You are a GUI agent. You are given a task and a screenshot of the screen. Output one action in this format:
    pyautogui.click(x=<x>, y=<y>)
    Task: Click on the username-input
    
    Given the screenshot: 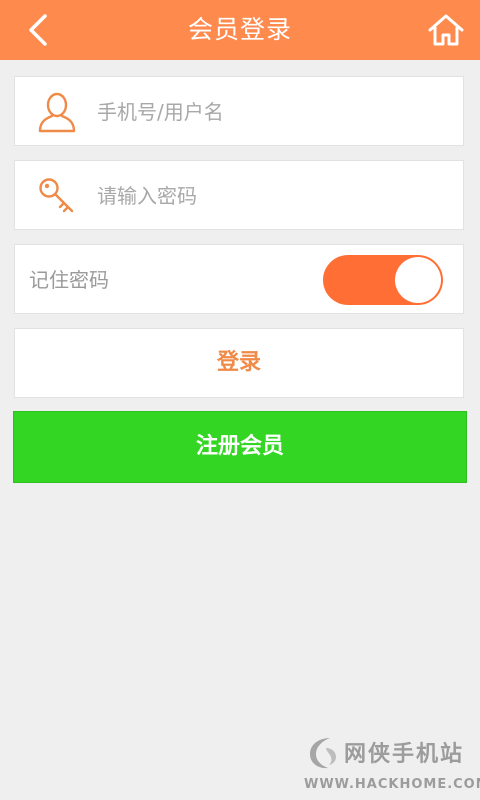 What is the action you would take?
    pyautogui.click(x=267, y=112)
    